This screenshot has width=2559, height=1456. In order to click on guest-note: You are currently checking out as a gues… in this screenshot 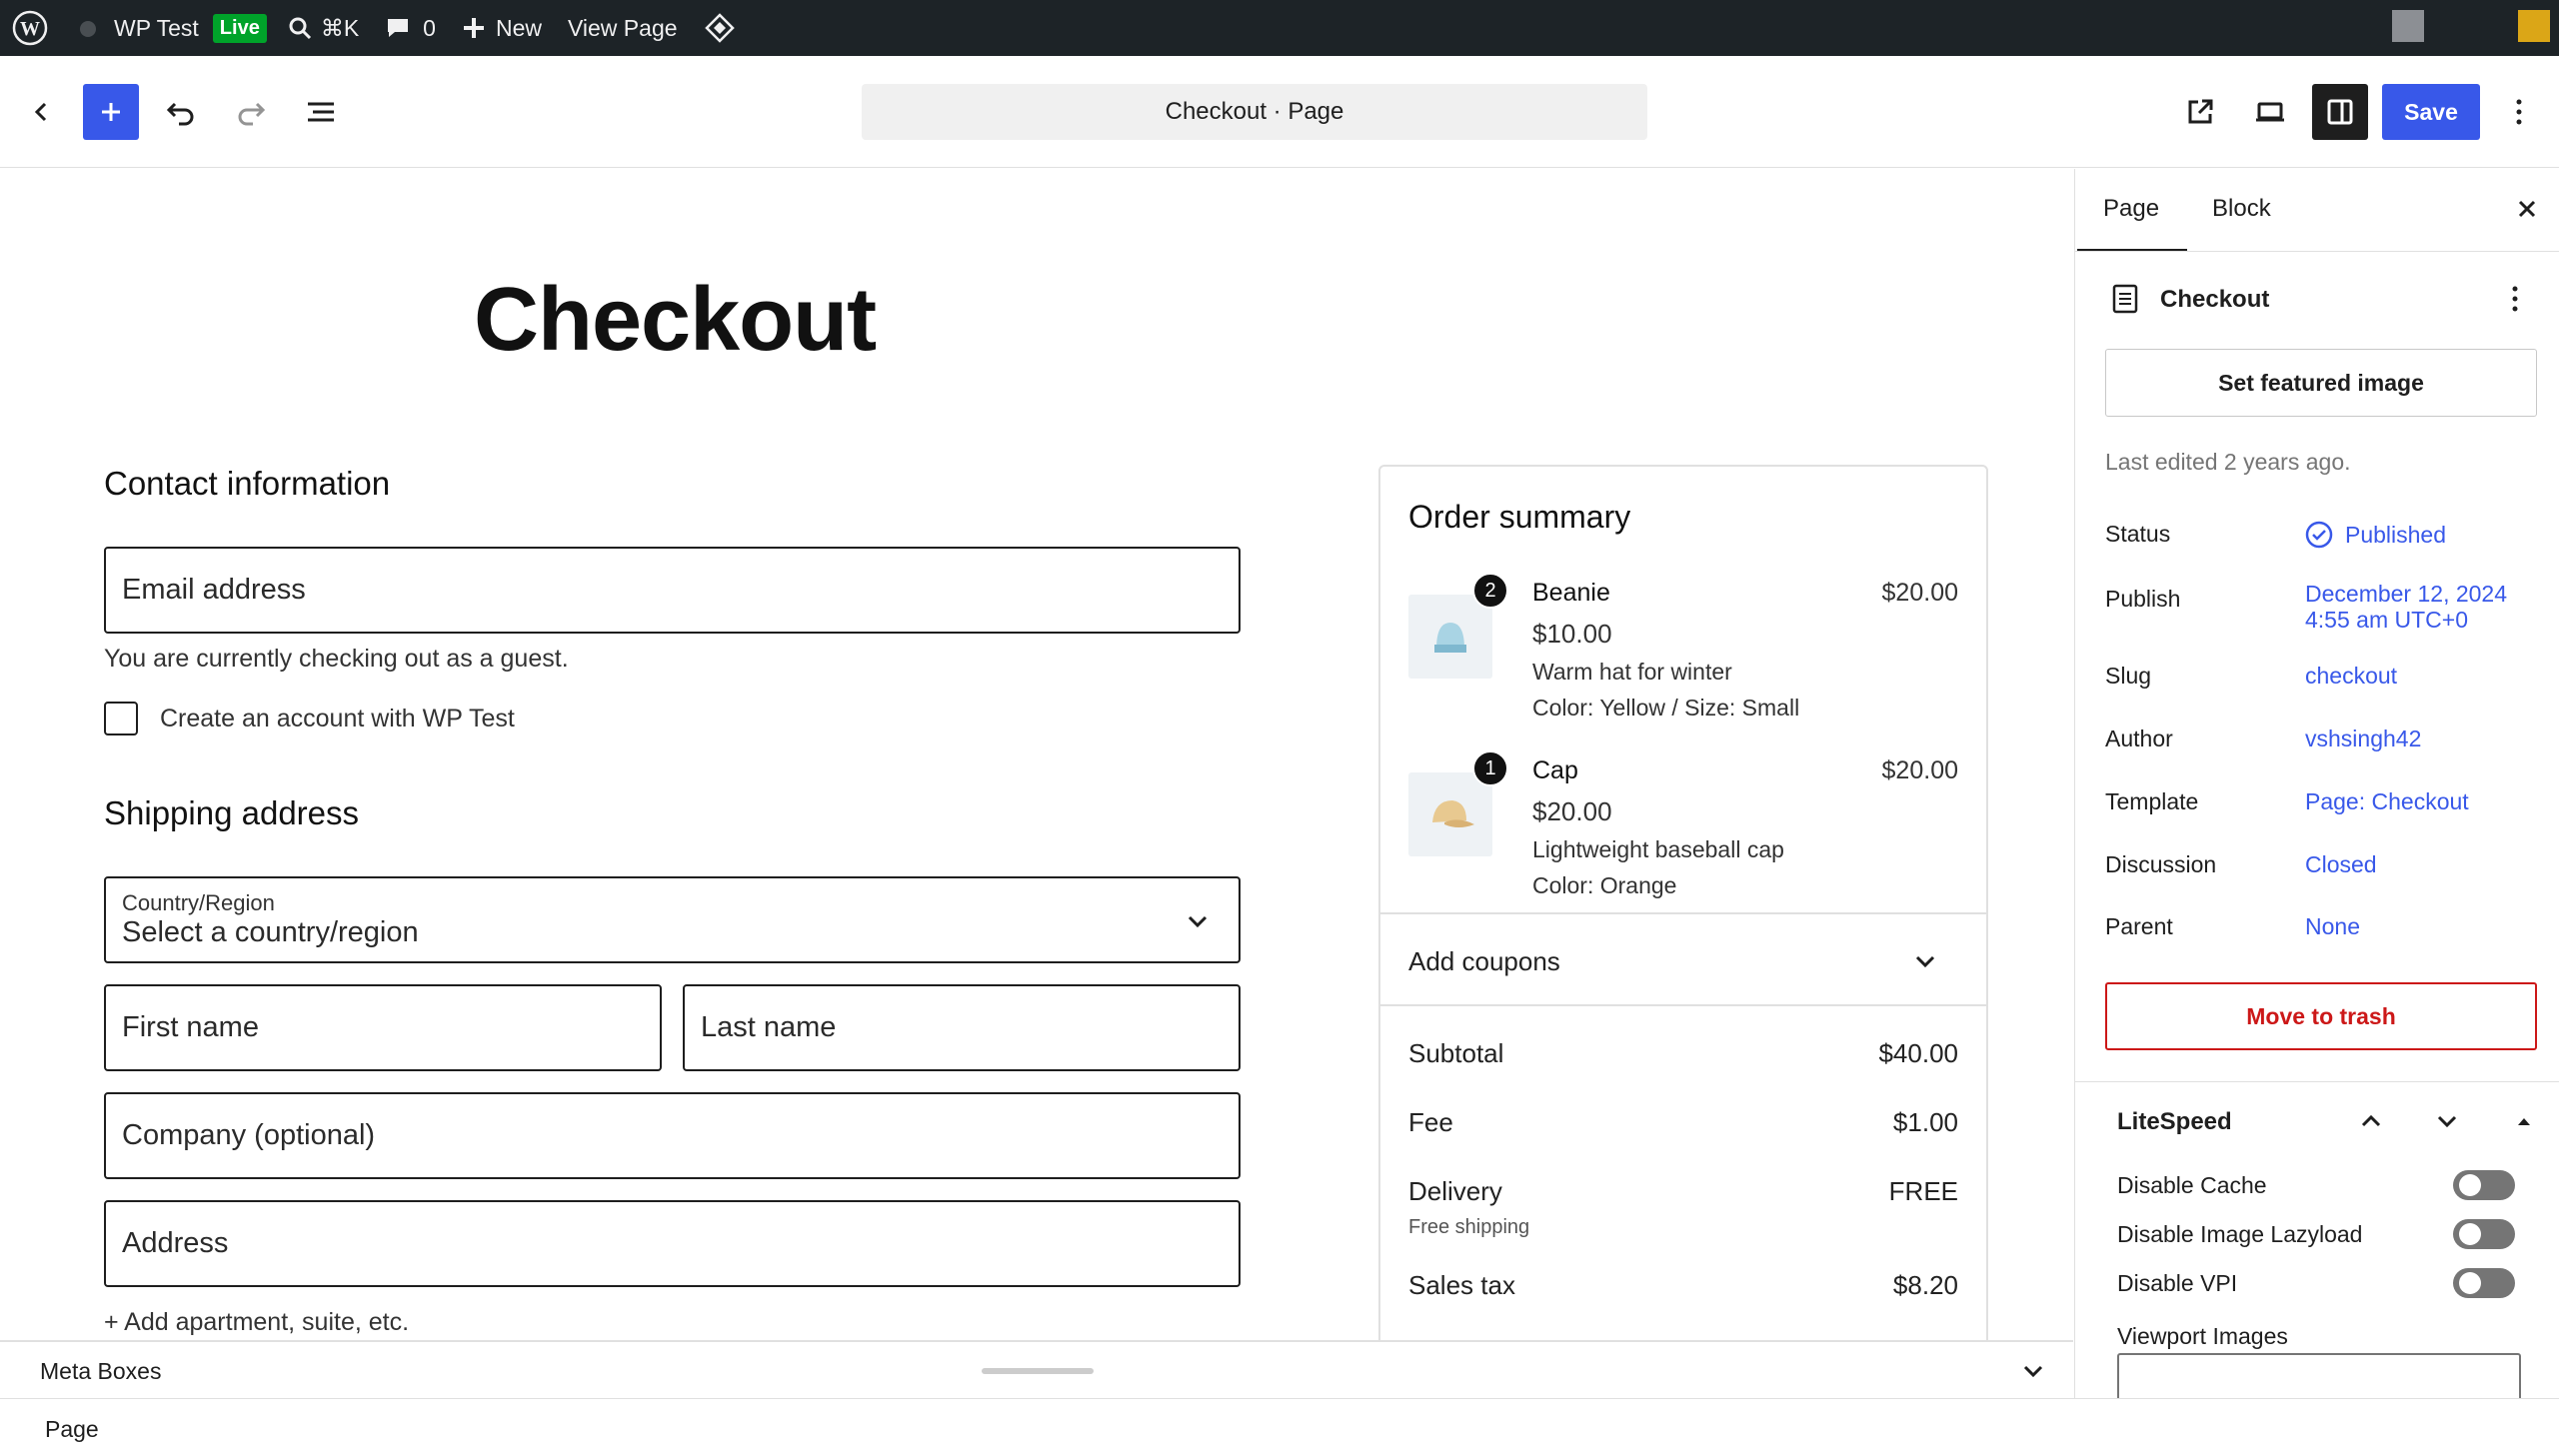, I will do `click(336, 659)`.